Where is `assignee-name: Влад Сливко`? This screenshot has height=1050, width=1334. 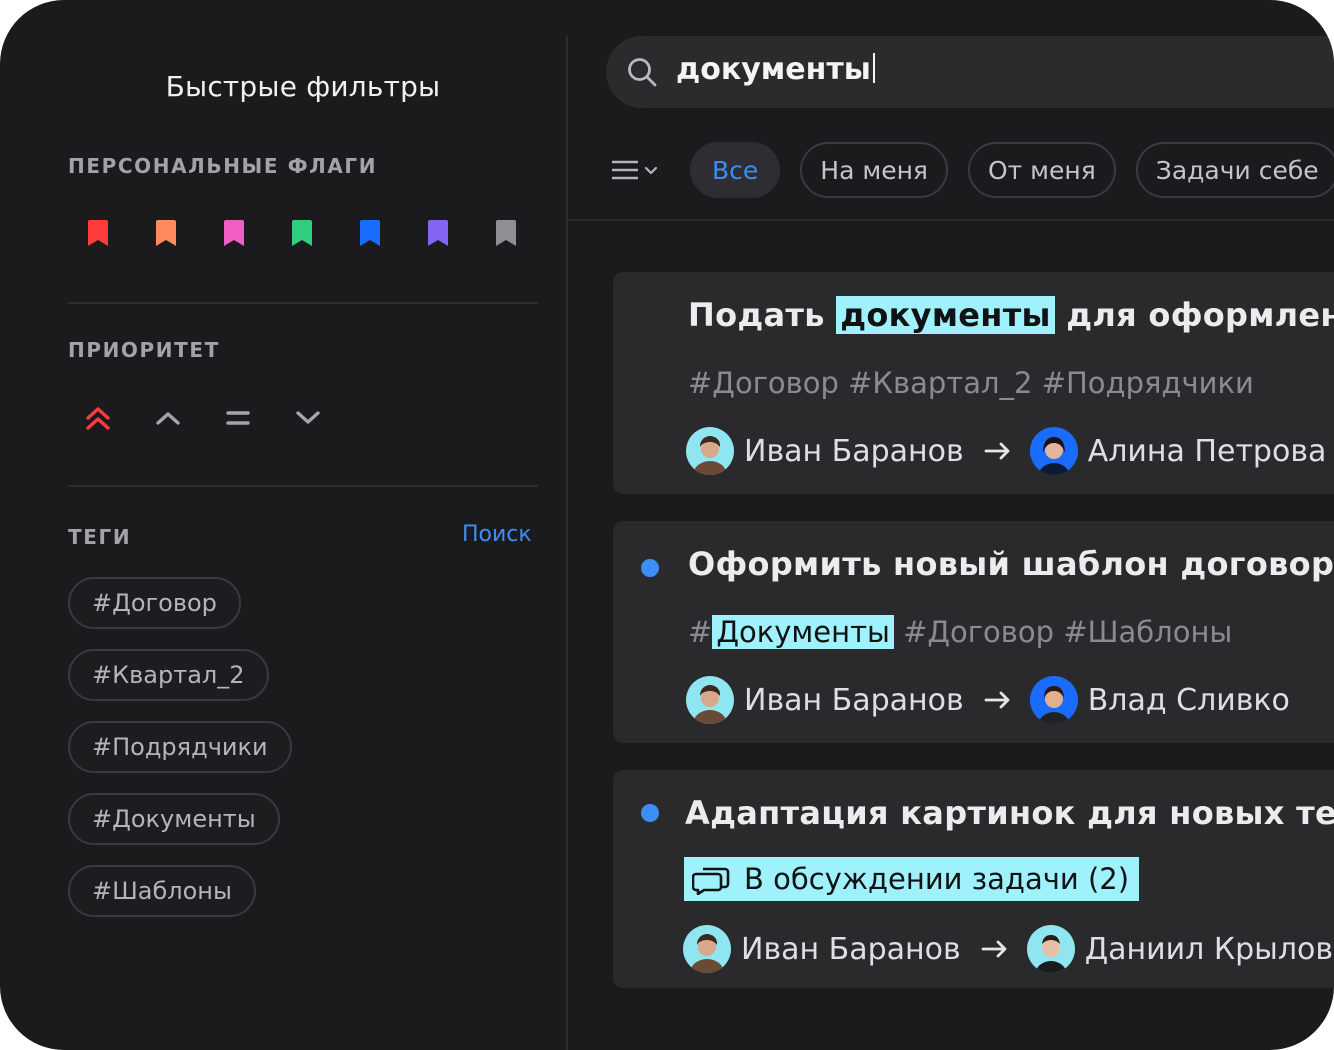 assignee-name: Влад Сливко is located at coordinates (1188, 700).